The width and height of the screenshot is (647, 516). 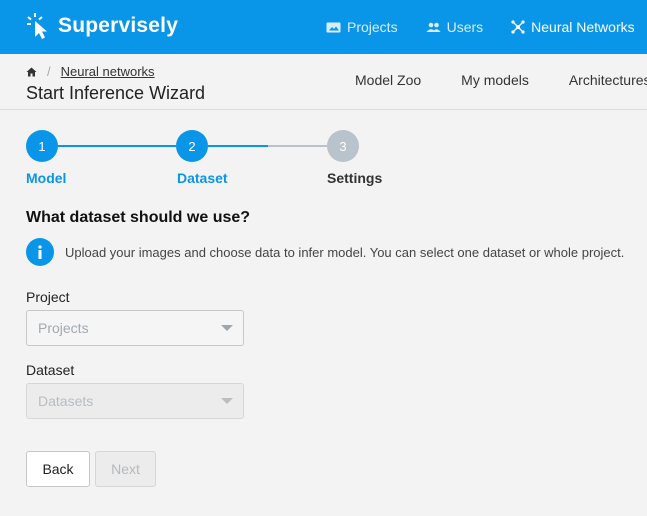 I want to click on step-1-label: Model, so click(x=46, y=178).